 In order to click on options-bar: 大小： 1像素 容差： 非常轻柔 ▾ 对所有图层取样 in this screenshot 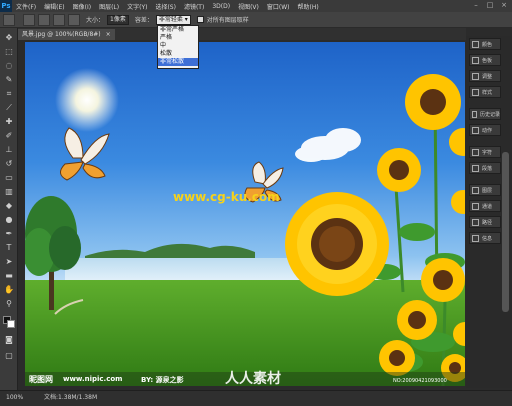, I will do `click(256, 20)`.